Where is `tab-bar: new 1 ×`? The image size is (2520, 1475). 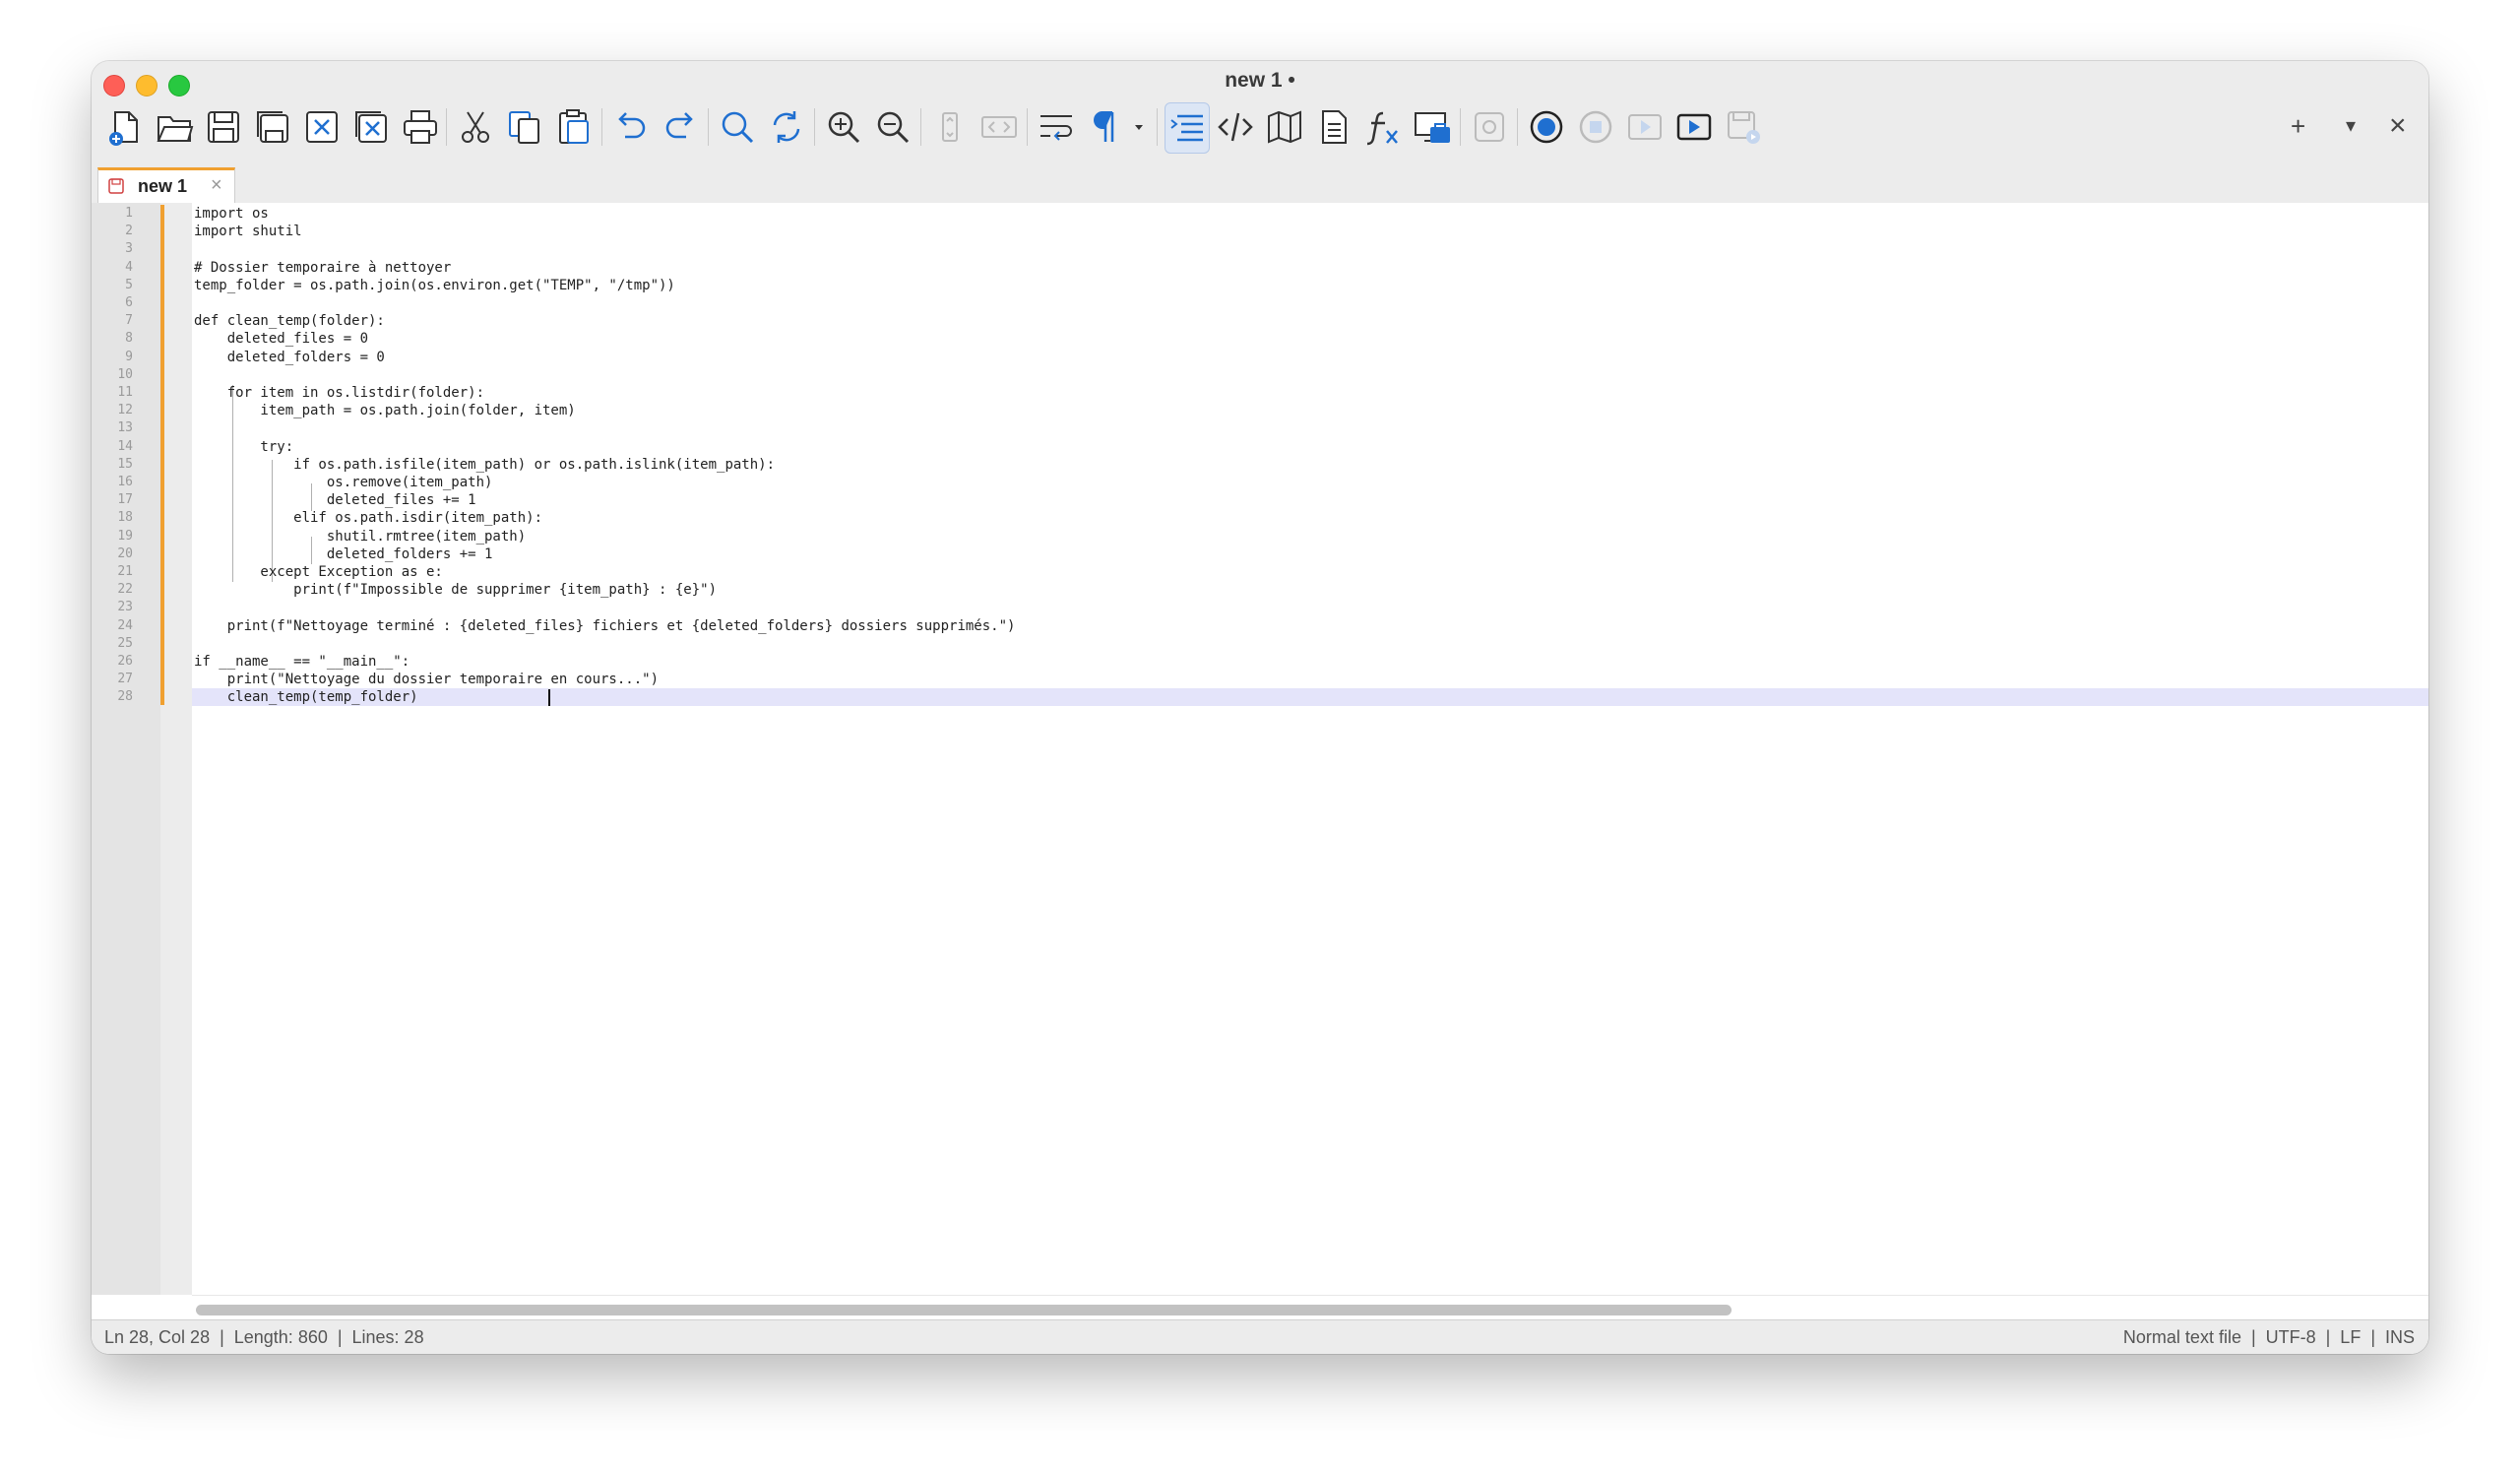
tab-bar: new 1 × is located at coordinates (1260, 183).